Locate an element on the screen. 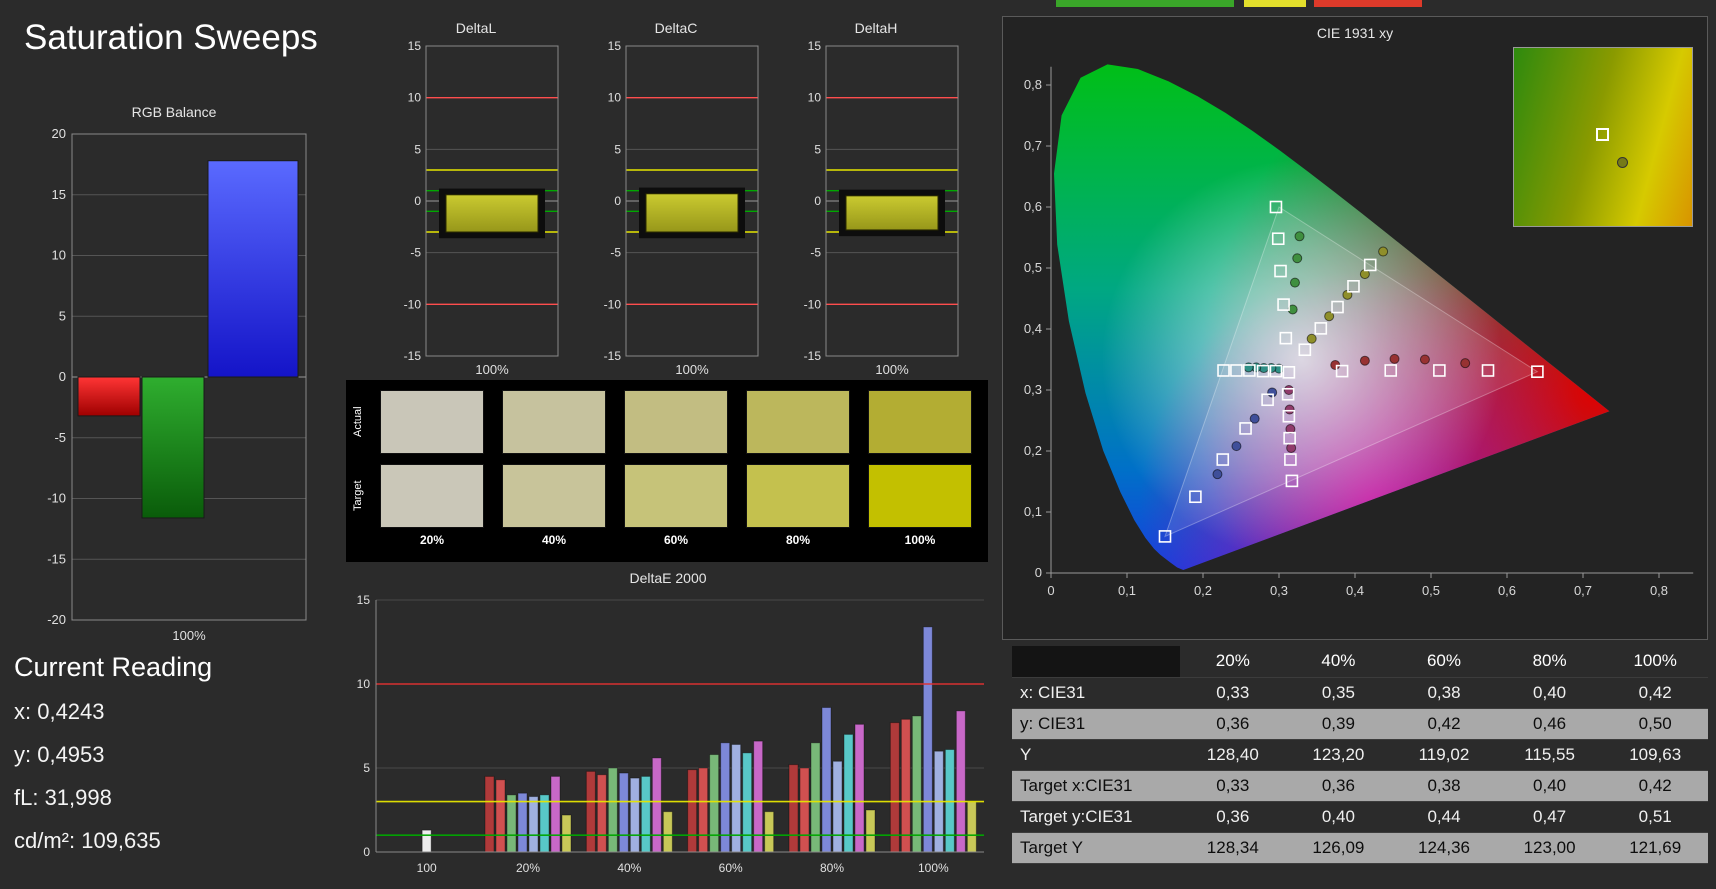  rgb-balance-title: RGB Balance is located at coordinates (174, 112).